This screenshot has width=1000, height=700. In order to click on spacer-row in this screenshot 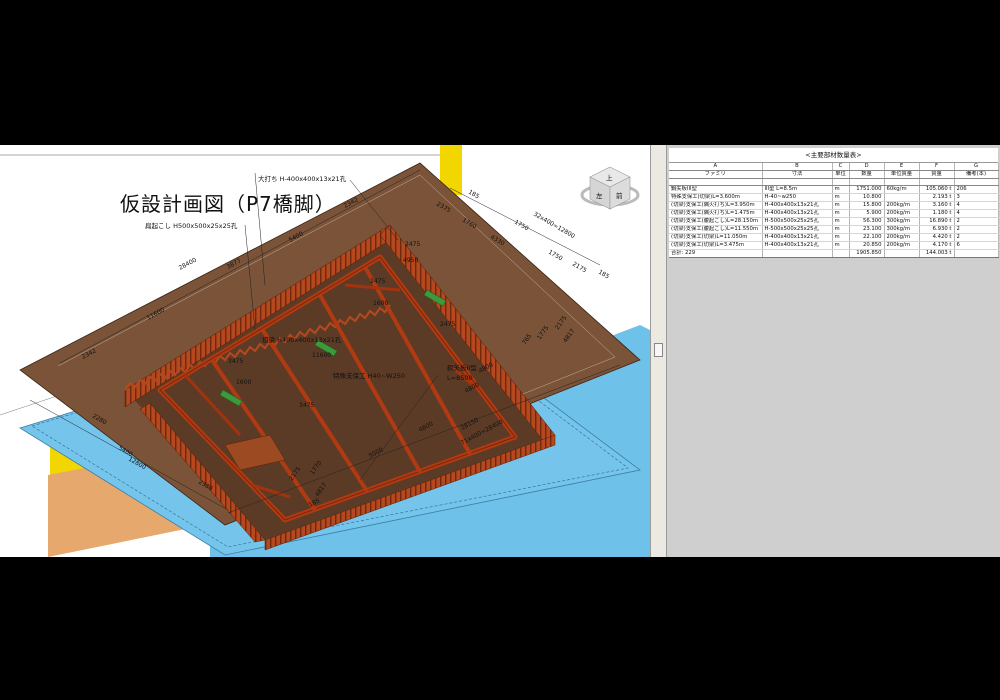, I will do `click(834, 182)`.